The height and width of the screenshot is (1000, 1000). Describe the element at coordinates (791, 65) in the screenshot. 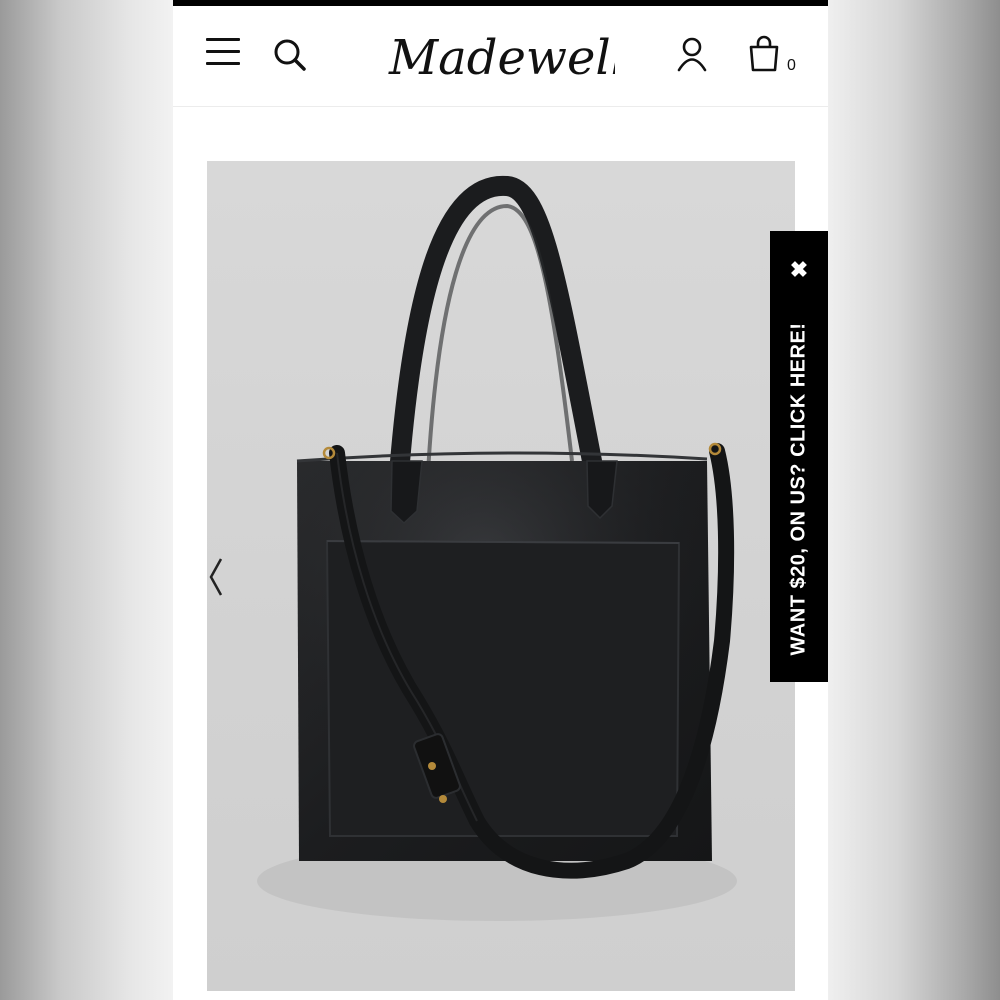

I see `bag-count: 0` at that location.